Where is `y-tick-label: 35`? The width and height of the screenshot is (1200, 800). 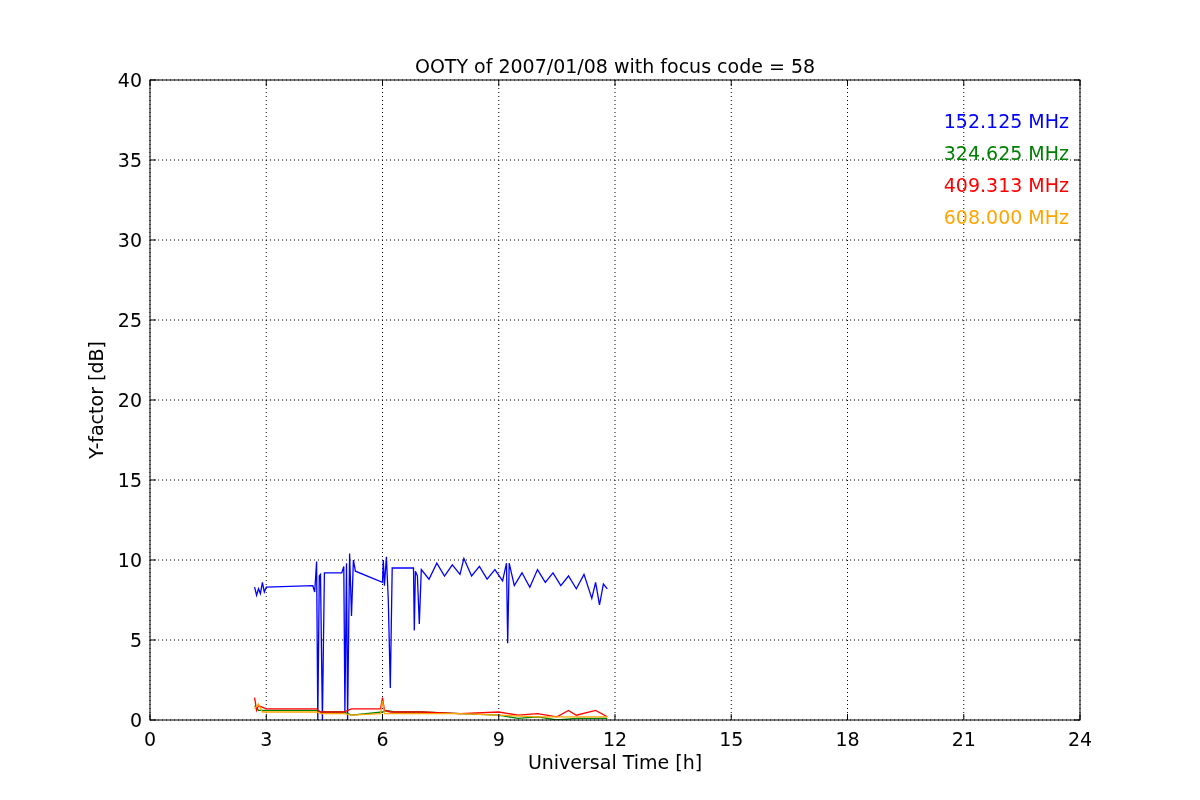 y-tick-label: 35 is located at coordinates (129, 160).